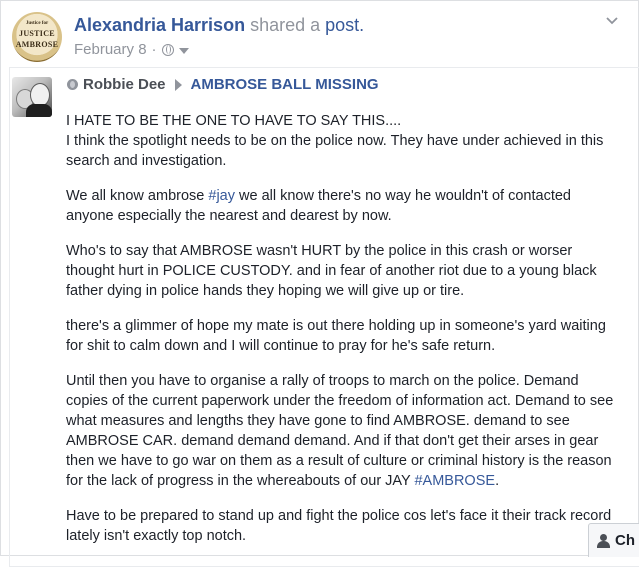 This screenshot has width=639, height=567. Describe the element at coordinates (613, 540) in the screenshot. I see `chat-tab: Ch` at that location.